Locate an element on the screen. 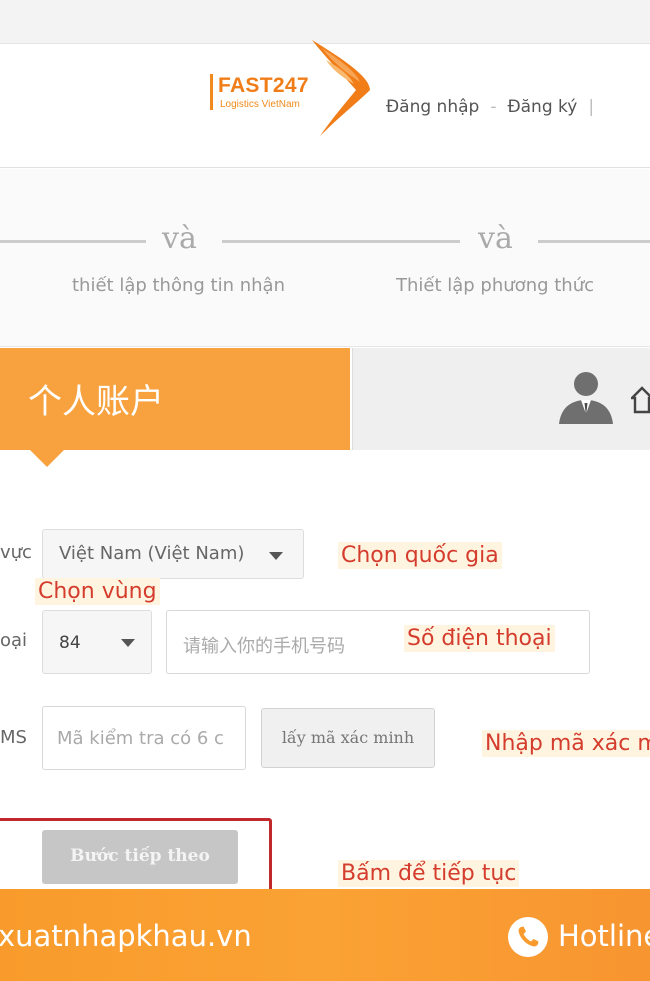  phone-icon is located at coordinates (528, 937).